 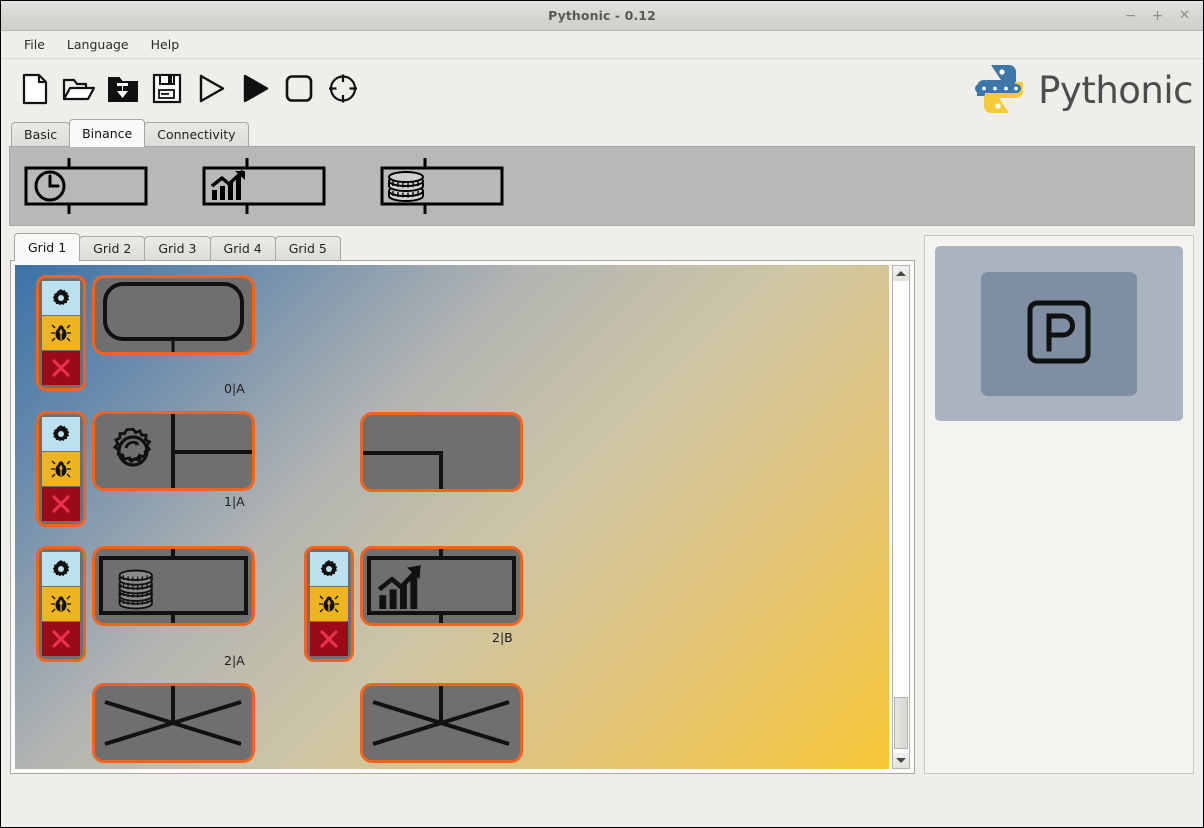 I want to click on node-1a, so click(x=173, y=451).